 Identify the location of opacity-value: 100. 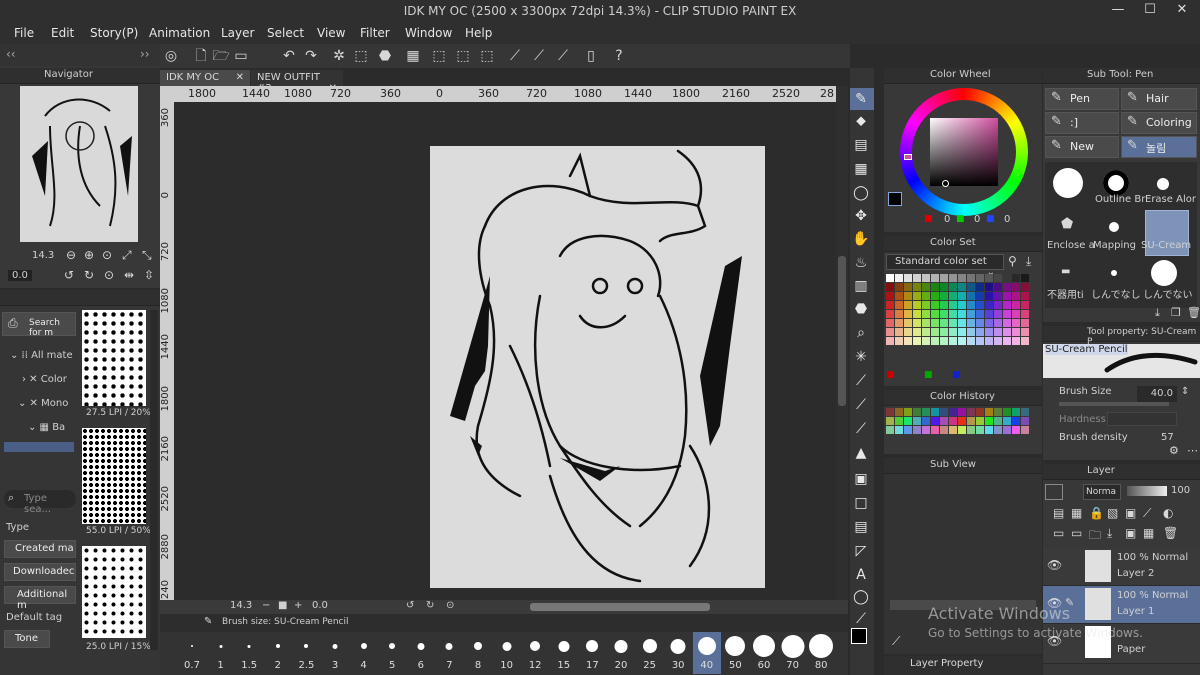
(1180, 490).